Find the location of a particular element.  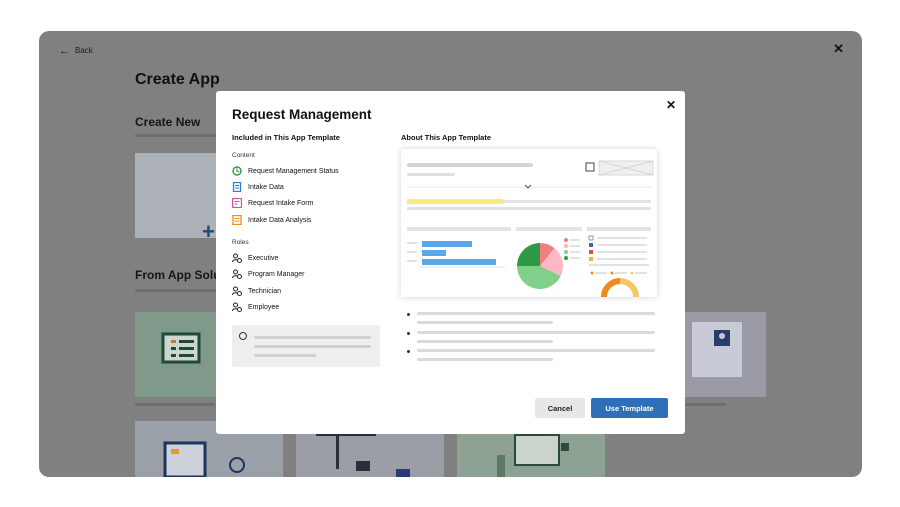

role-item: Program Manager is located at coordinates (268, 274).